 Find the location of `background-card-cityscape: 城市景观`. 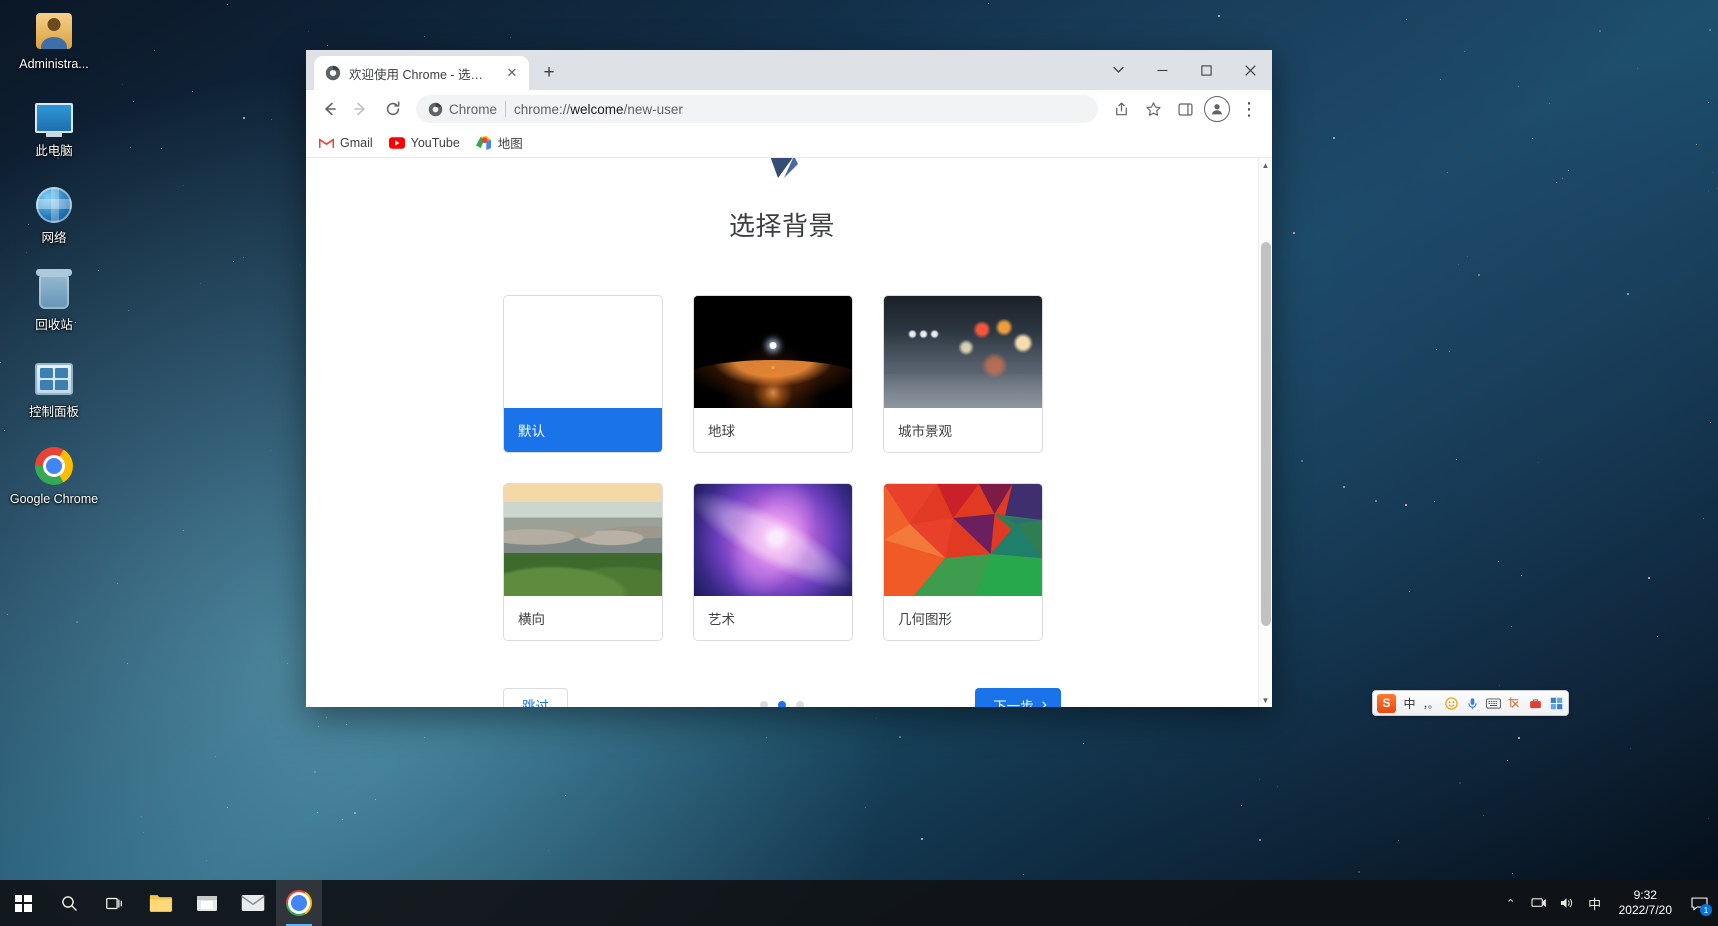

background-card-cityscape: 城市景观 is located at coordinates (963, 374).